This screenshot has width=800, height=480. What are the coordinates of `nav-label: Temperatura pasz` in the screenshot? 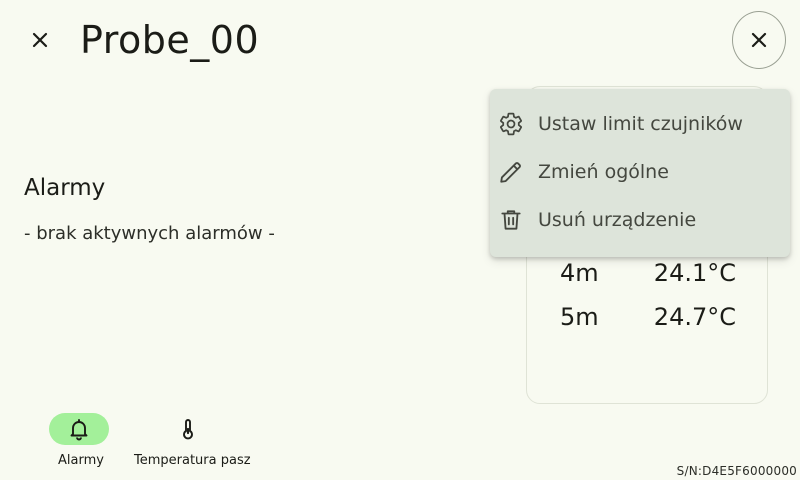 It's located at (192, 460).